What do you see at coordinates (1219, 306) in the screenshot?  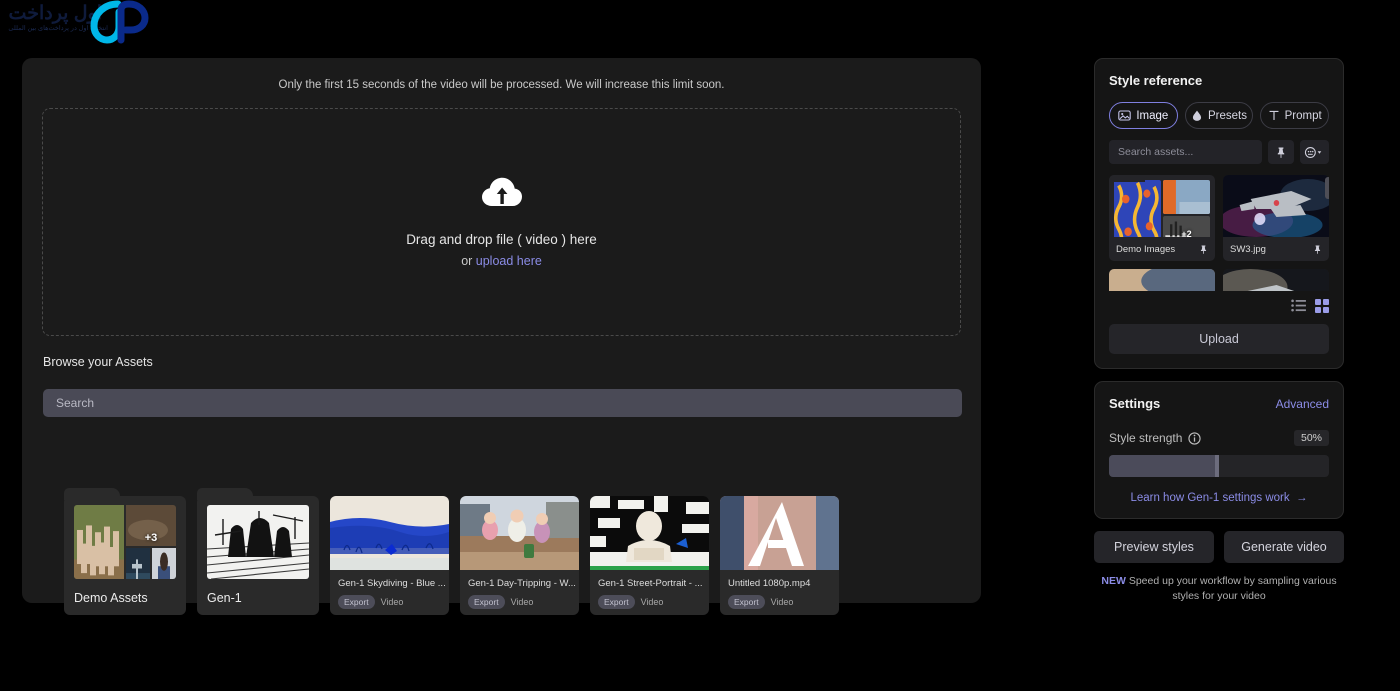 I see `view-toggle-group` at bounding box center [1219, 306].